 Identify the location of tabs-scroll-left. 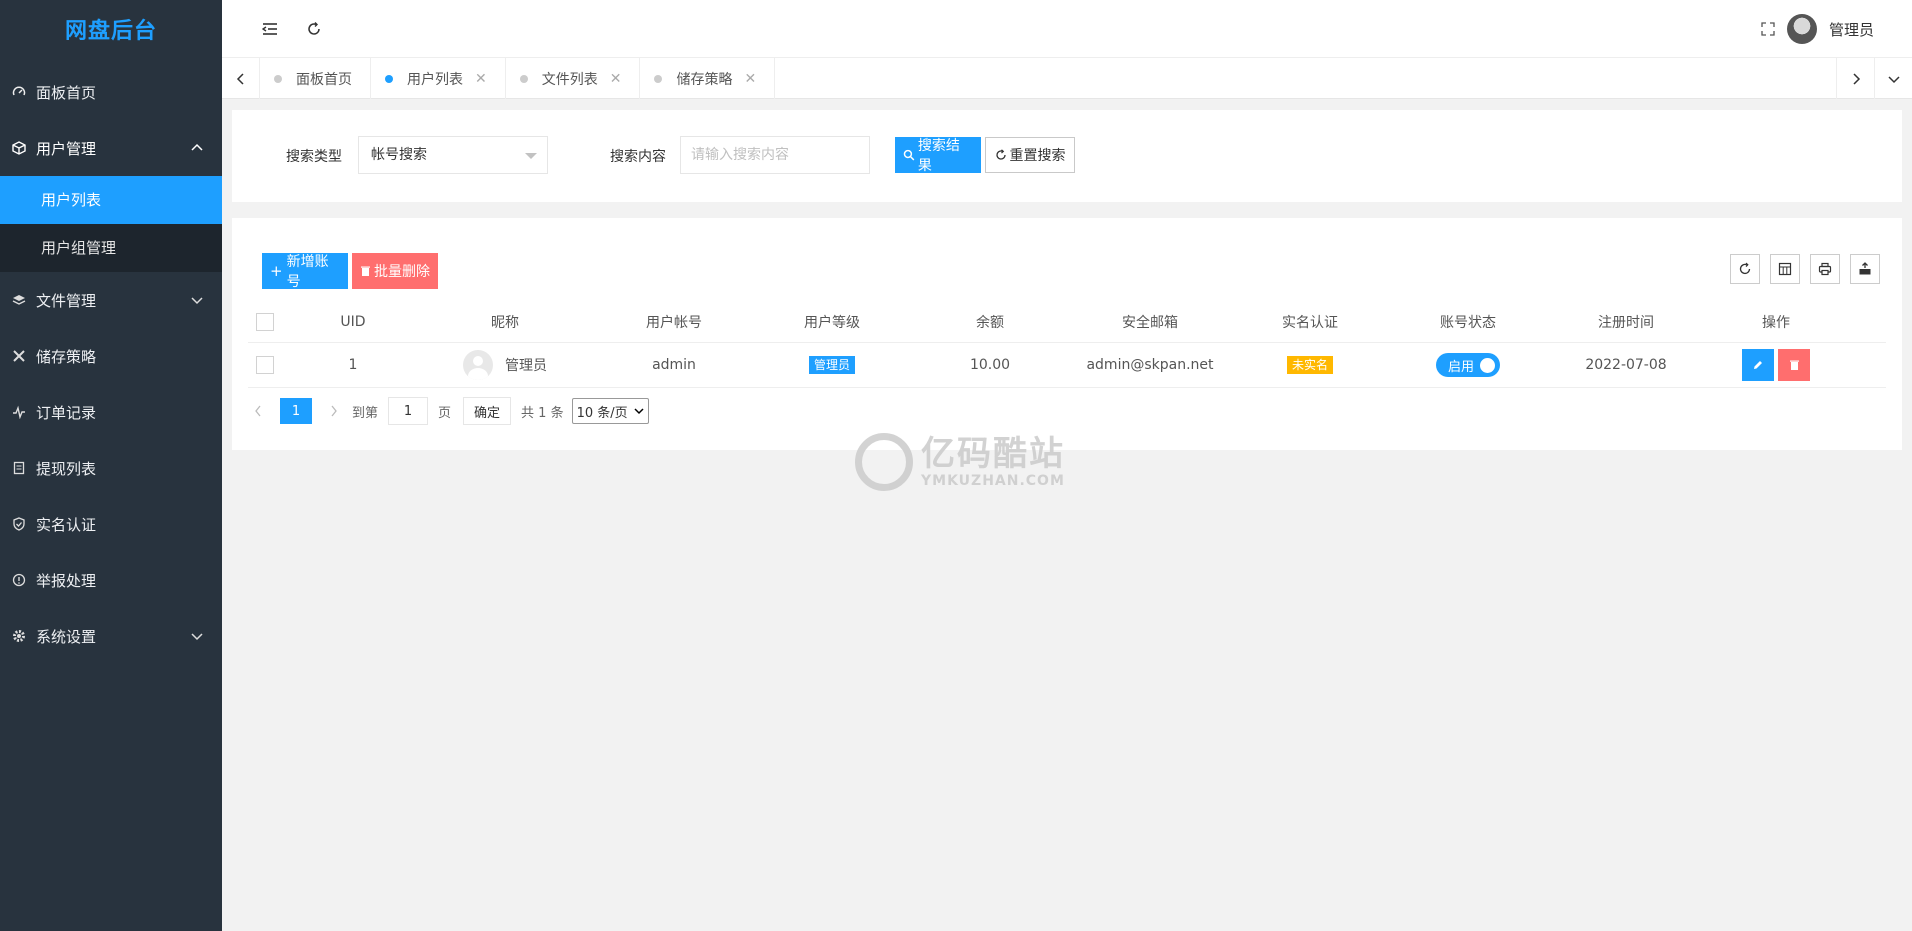
(241, 78).